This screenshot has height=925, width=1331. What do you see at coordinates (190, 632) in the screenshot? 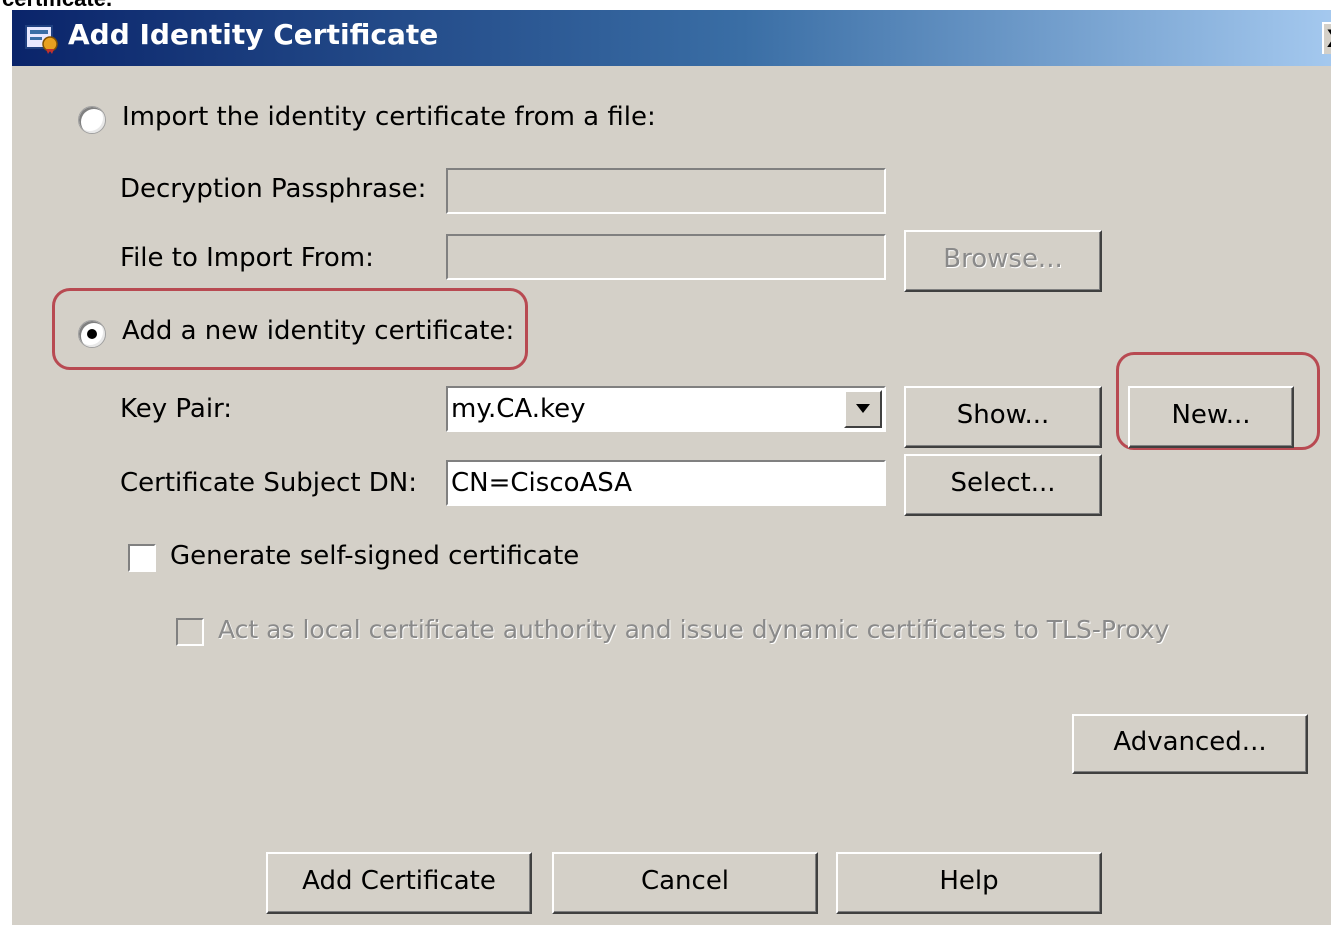
I see `local-ca-checkbox` at bounding box center [190, 632].